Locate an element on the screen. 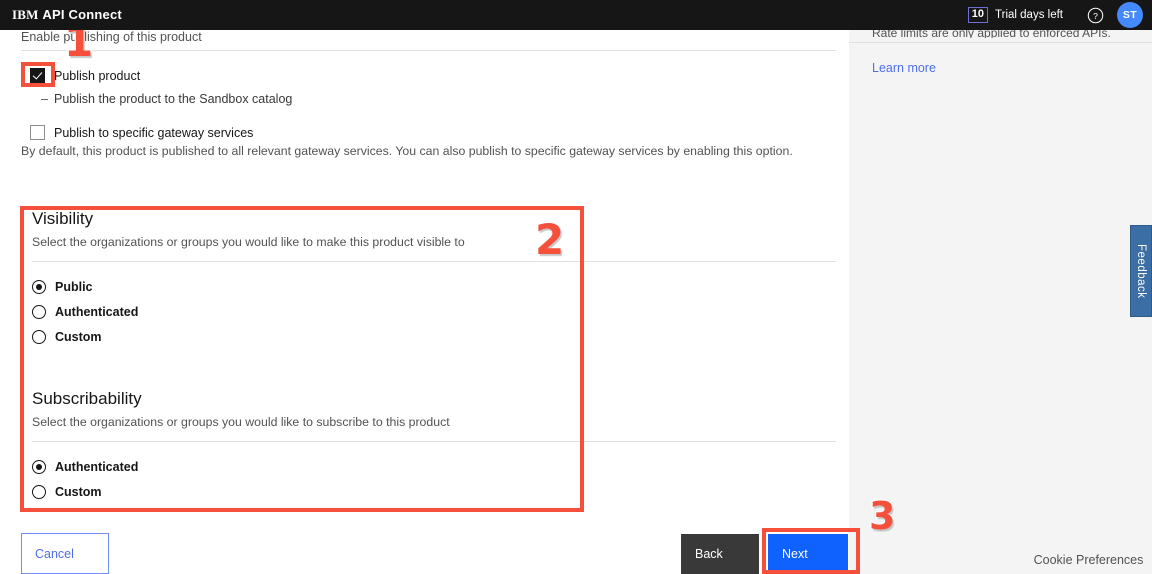  brand-title: IBM API Connect is located at coordinates (67, 15).